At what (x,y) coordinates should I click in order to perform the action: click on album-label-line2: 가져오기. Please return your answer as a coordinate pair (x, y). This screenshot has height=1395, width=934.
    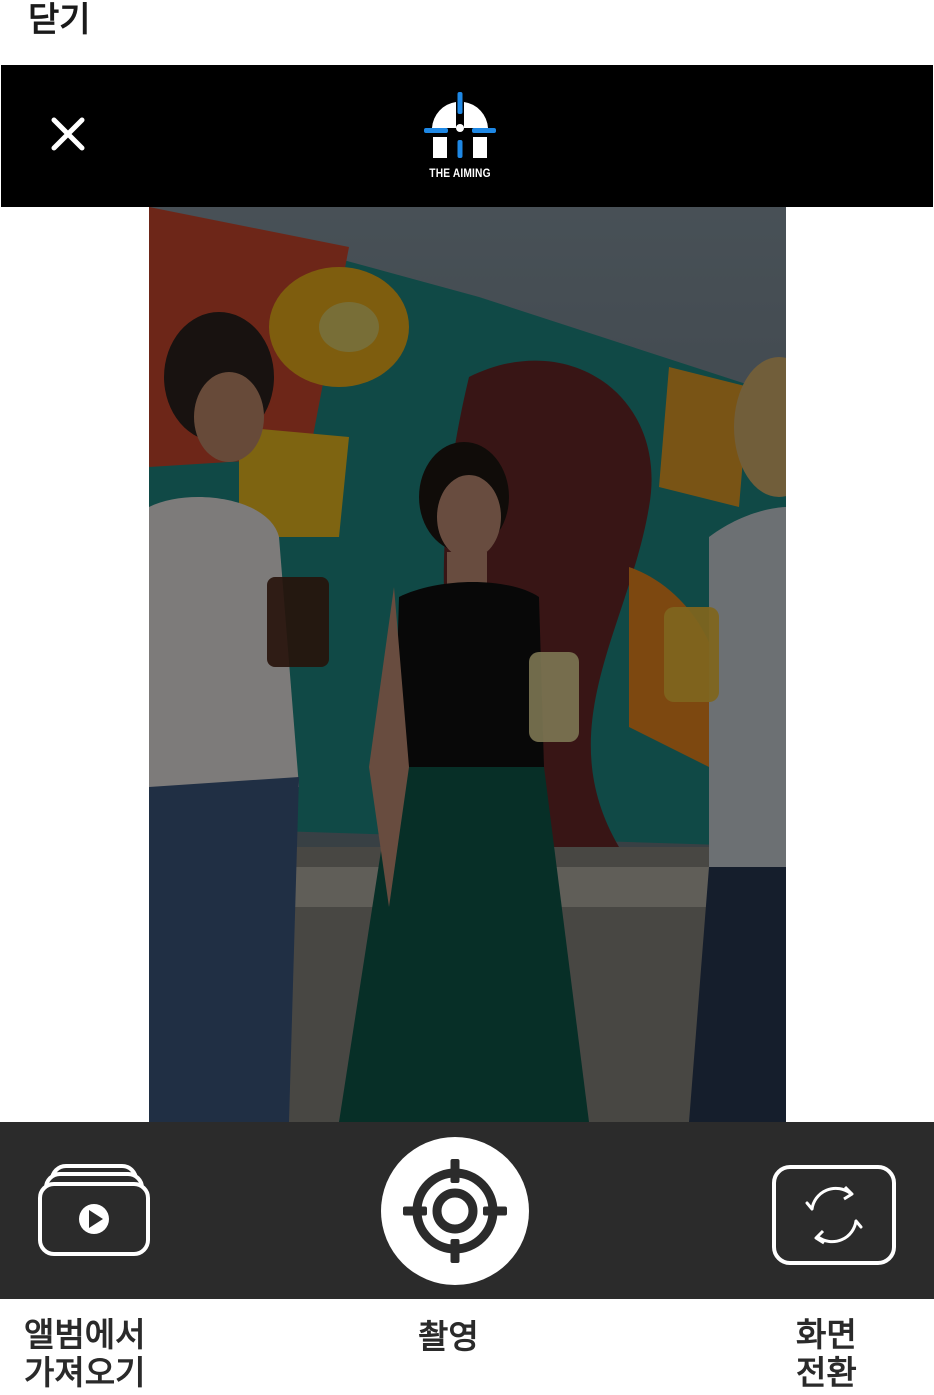
    Looking at the image, I should click on (85, 1372).